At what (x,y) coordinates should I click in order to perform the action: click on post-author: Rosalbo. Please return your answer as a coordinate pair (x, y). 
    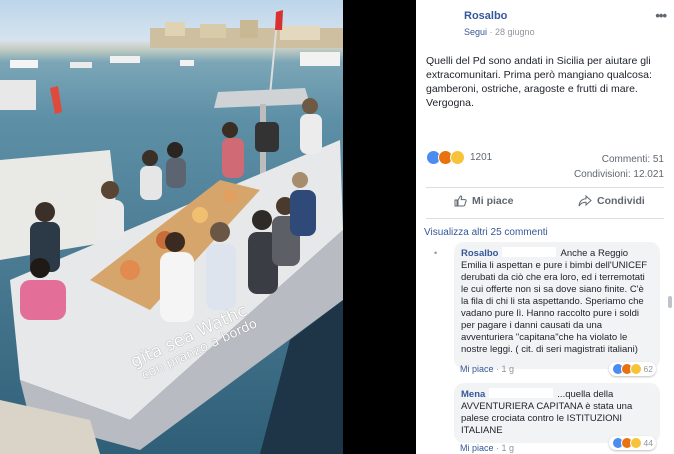
    Looking at the image, I should click on (485, 16).